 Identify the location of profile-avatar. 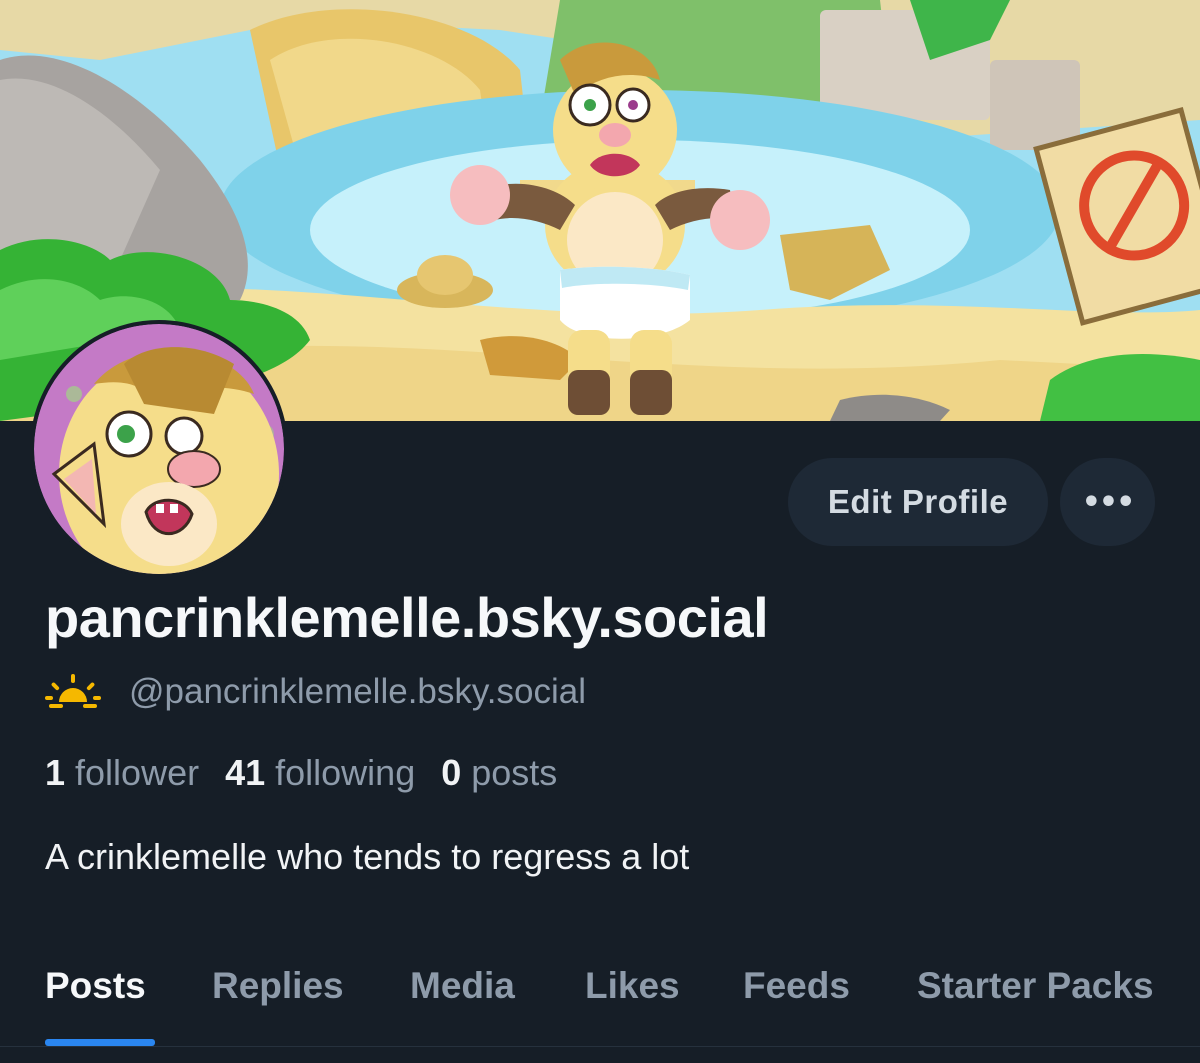
(159, 449).